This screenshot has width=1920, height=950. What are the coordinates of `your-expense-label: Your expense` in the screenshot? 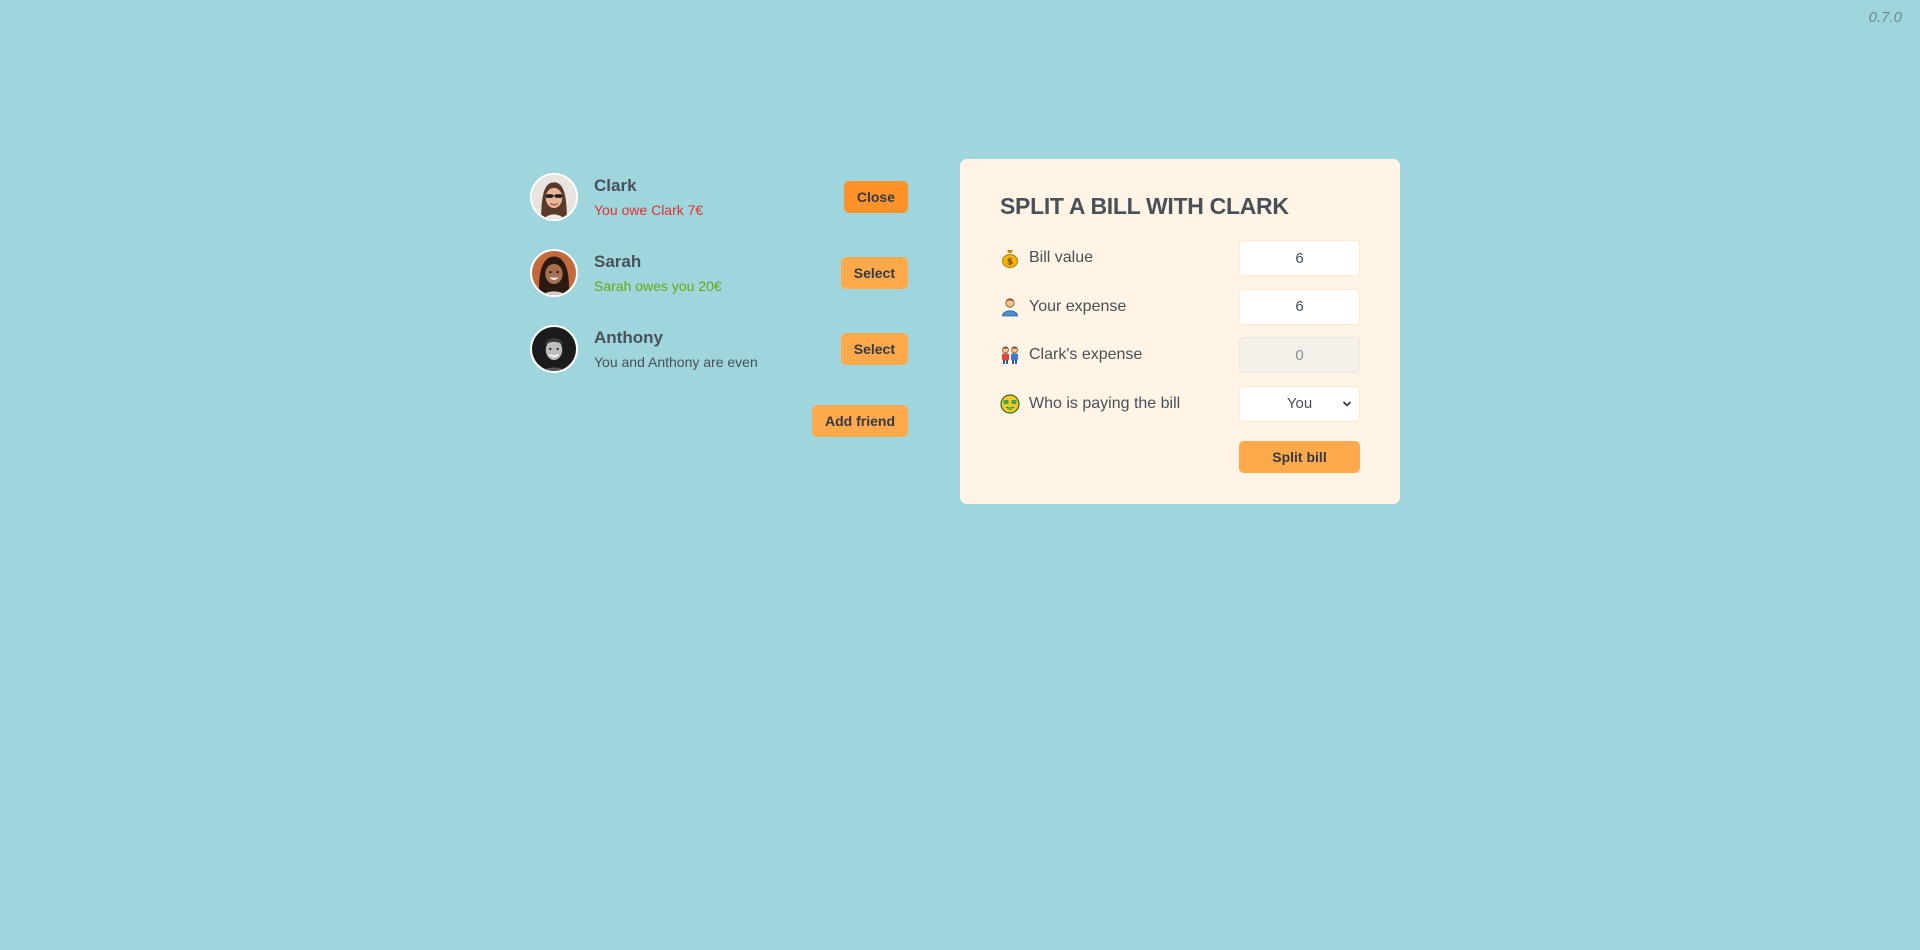 It's located at (1063, 307).